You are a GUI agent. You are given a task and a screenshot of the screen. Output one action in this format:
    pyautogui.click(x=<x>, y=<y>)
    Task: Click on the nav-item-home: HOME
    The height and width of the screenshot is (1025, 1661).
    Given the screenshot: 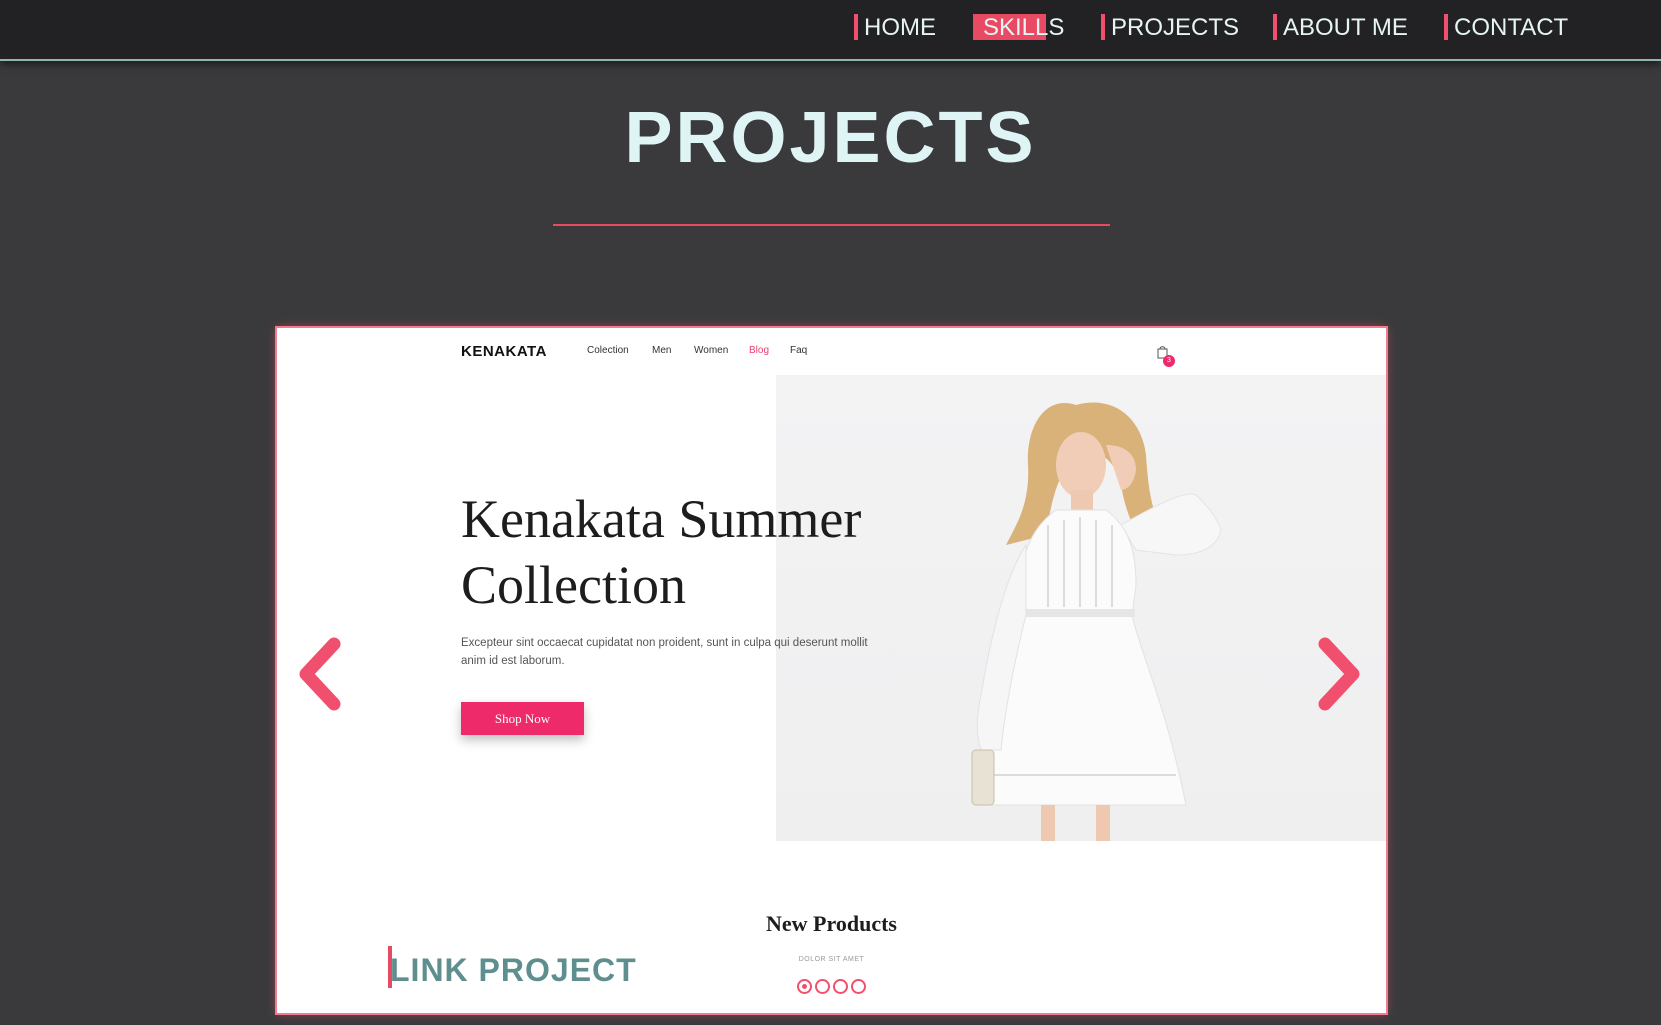 What is the action you would take?
    pyautogui.click(x=895, y=27)
    